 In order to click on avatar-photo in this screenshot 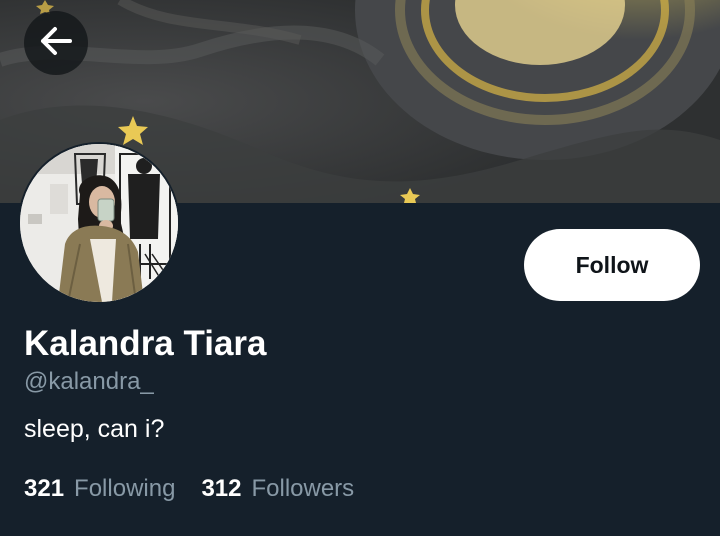, I will do `click(99, 223)`.